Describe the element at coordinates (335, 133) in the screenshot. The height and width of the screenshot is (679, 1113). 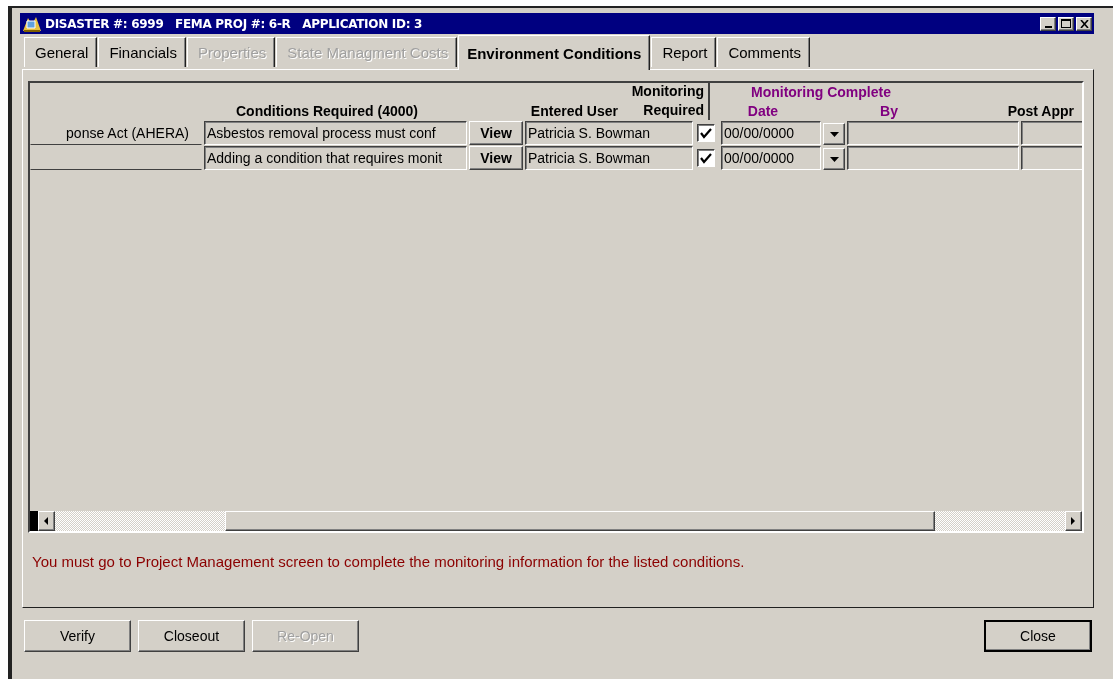
I see `condition-cell: Asbestos removal process must conf` at that location.